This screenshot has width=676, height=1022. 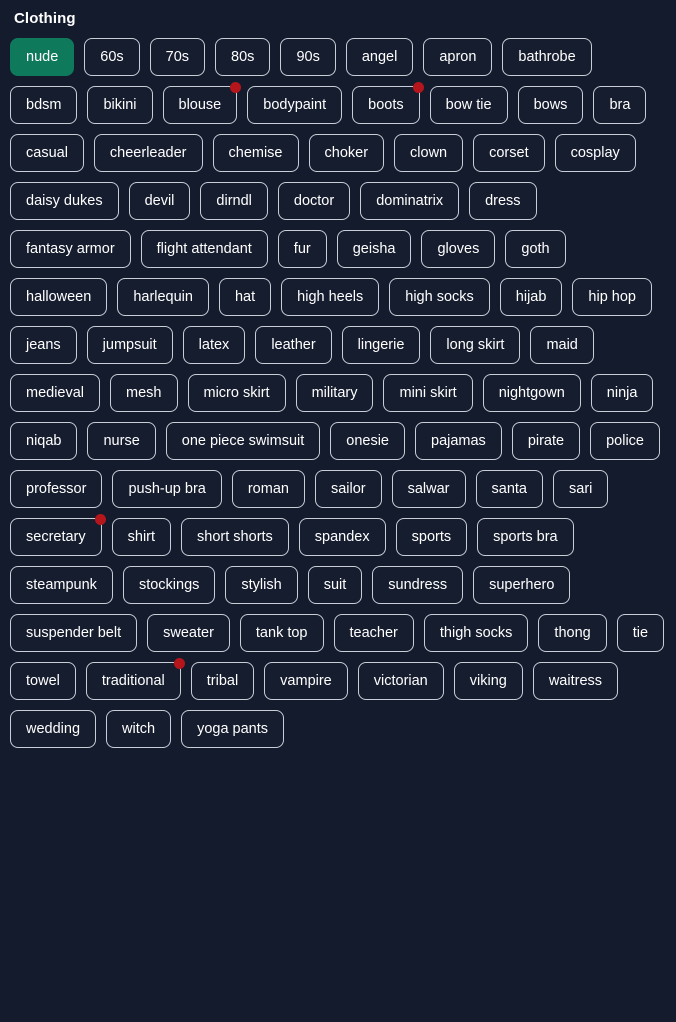 I want to click on tag-button: leather, so click(x=293, y=345).